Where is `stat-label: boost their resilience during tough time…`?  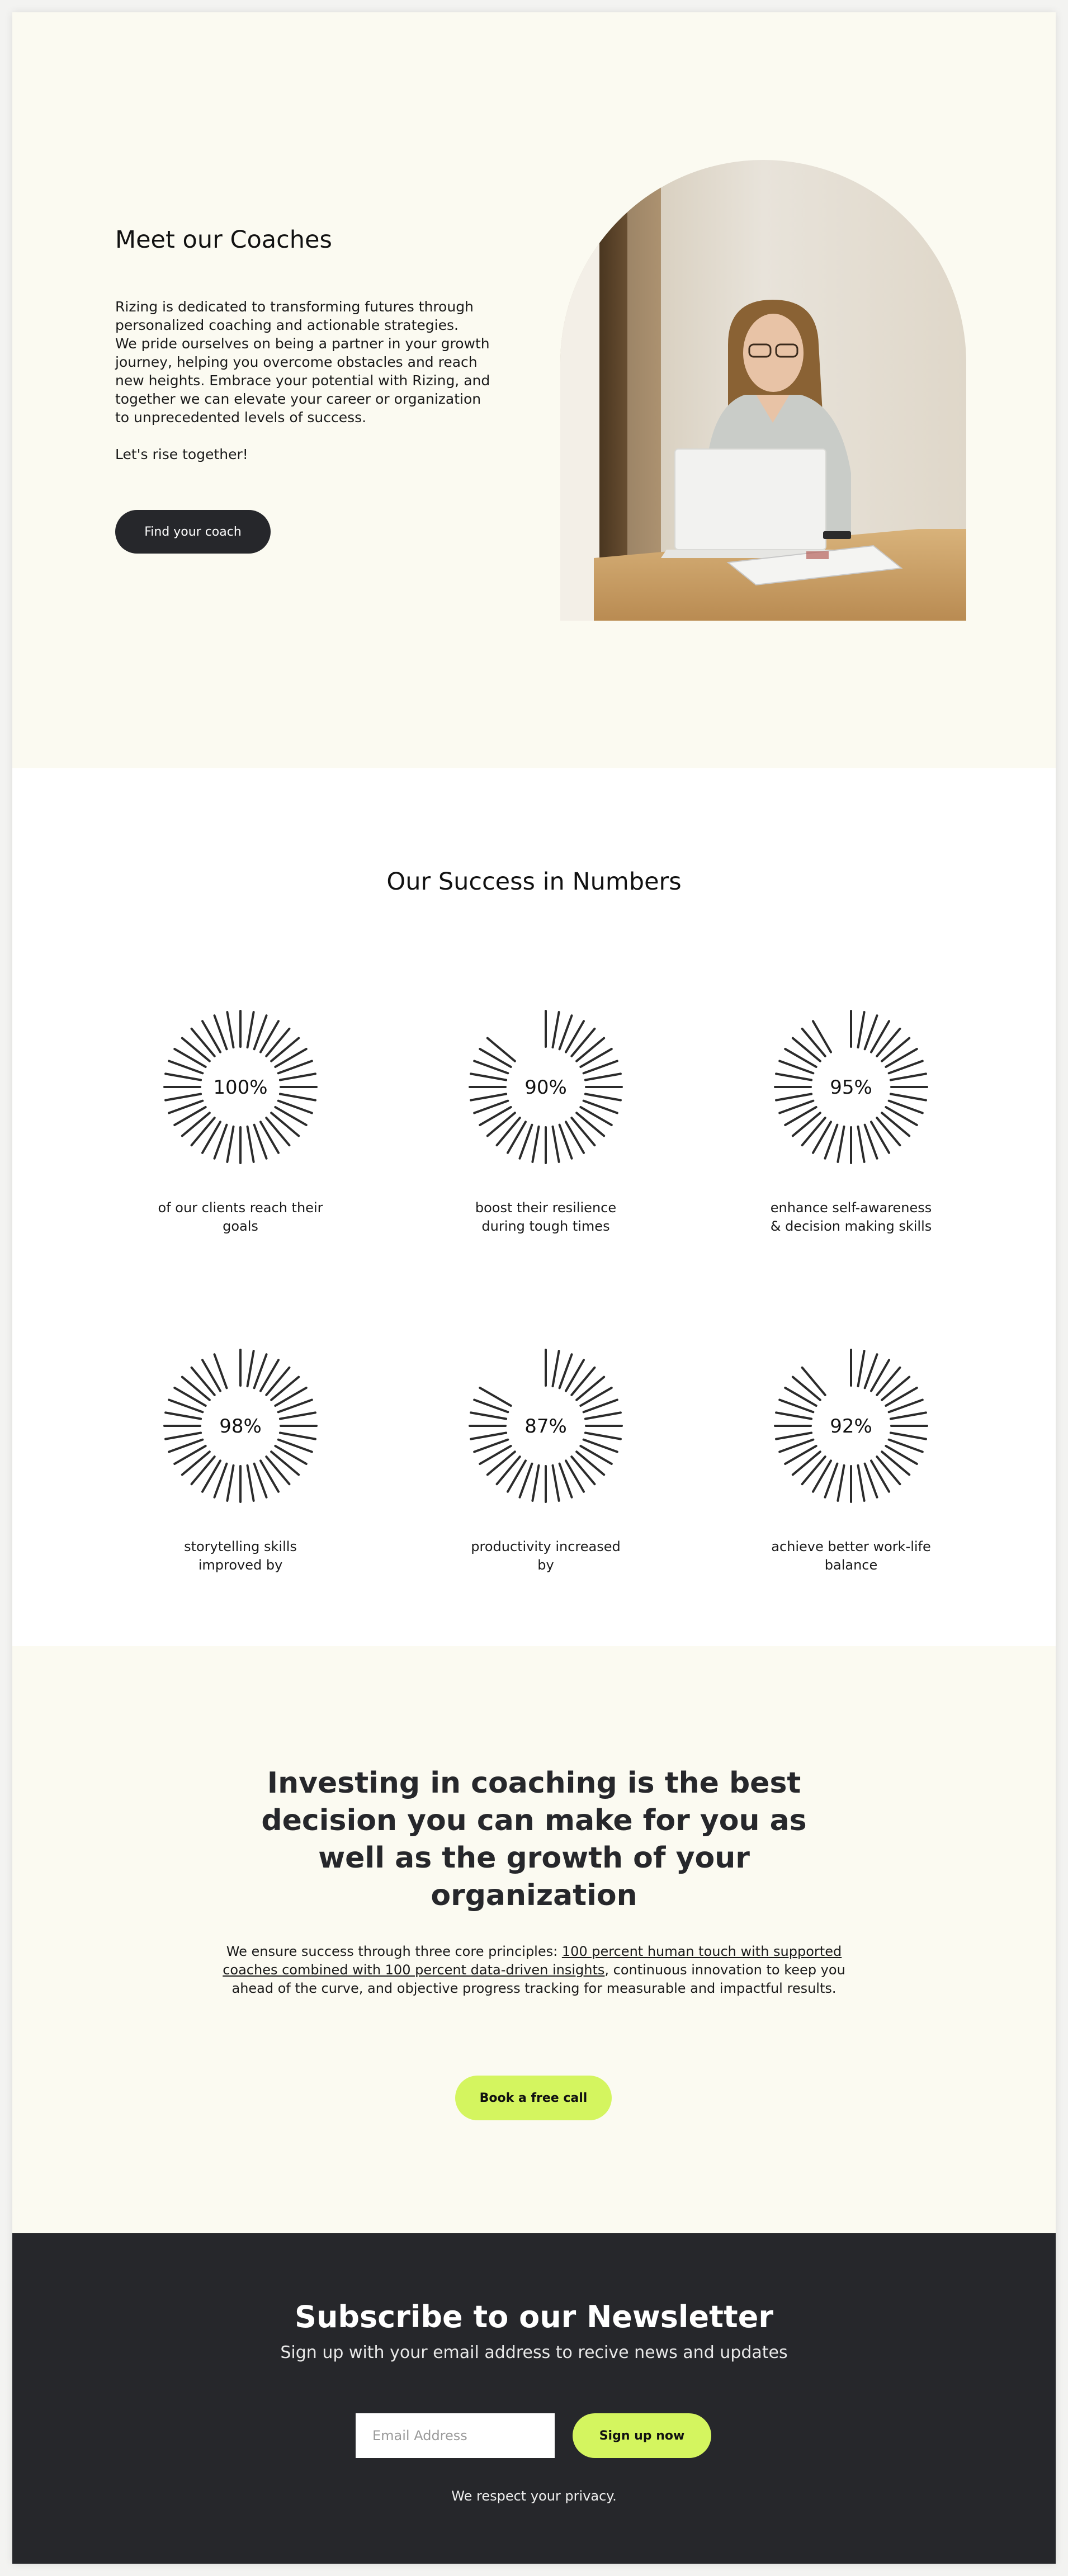 stat-label: boost their resilience during tough time… is located at coordinates (546, 1217).